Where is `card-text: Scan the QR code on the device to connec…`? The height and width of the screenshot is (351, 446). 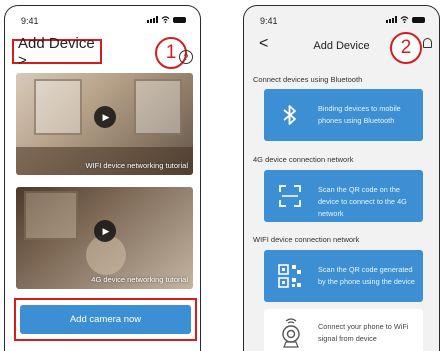
card-text: Scan the QR code on the device to connec… is located at coordinates (362, 201).